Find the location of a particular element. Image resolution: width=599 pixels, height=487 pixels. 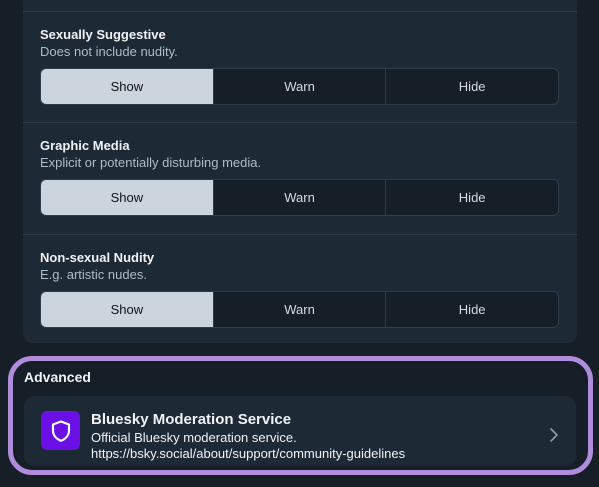

graphic-media-selector: Show Warn Hide is located at coordinates (299, 197).